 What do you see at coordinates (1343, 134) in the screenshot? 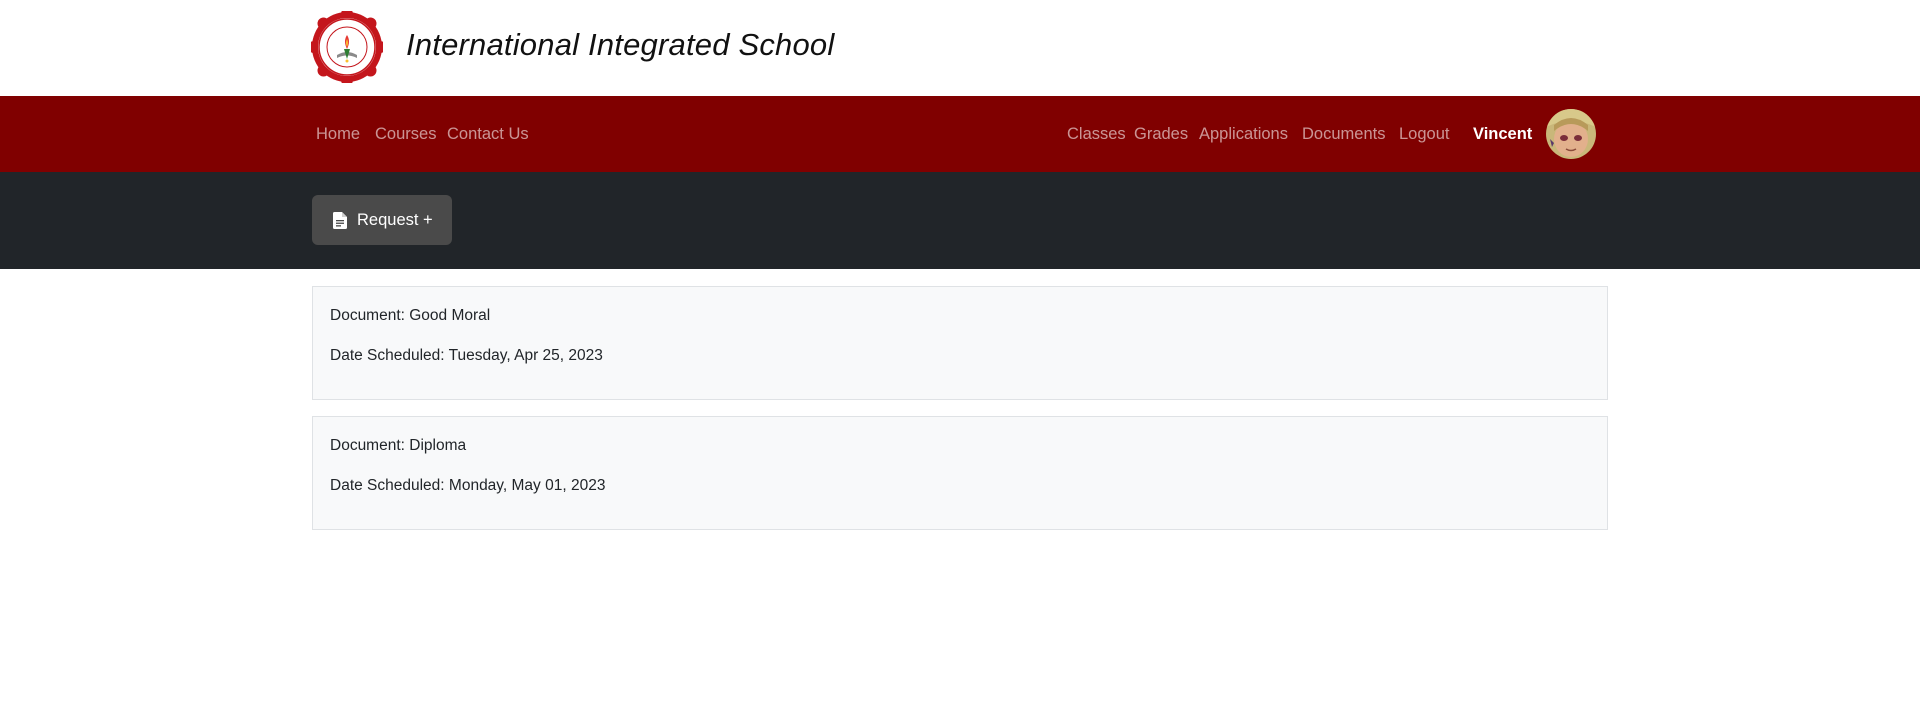
I see `nav-documents-link: Documents` at bounding box center [1343, 134].